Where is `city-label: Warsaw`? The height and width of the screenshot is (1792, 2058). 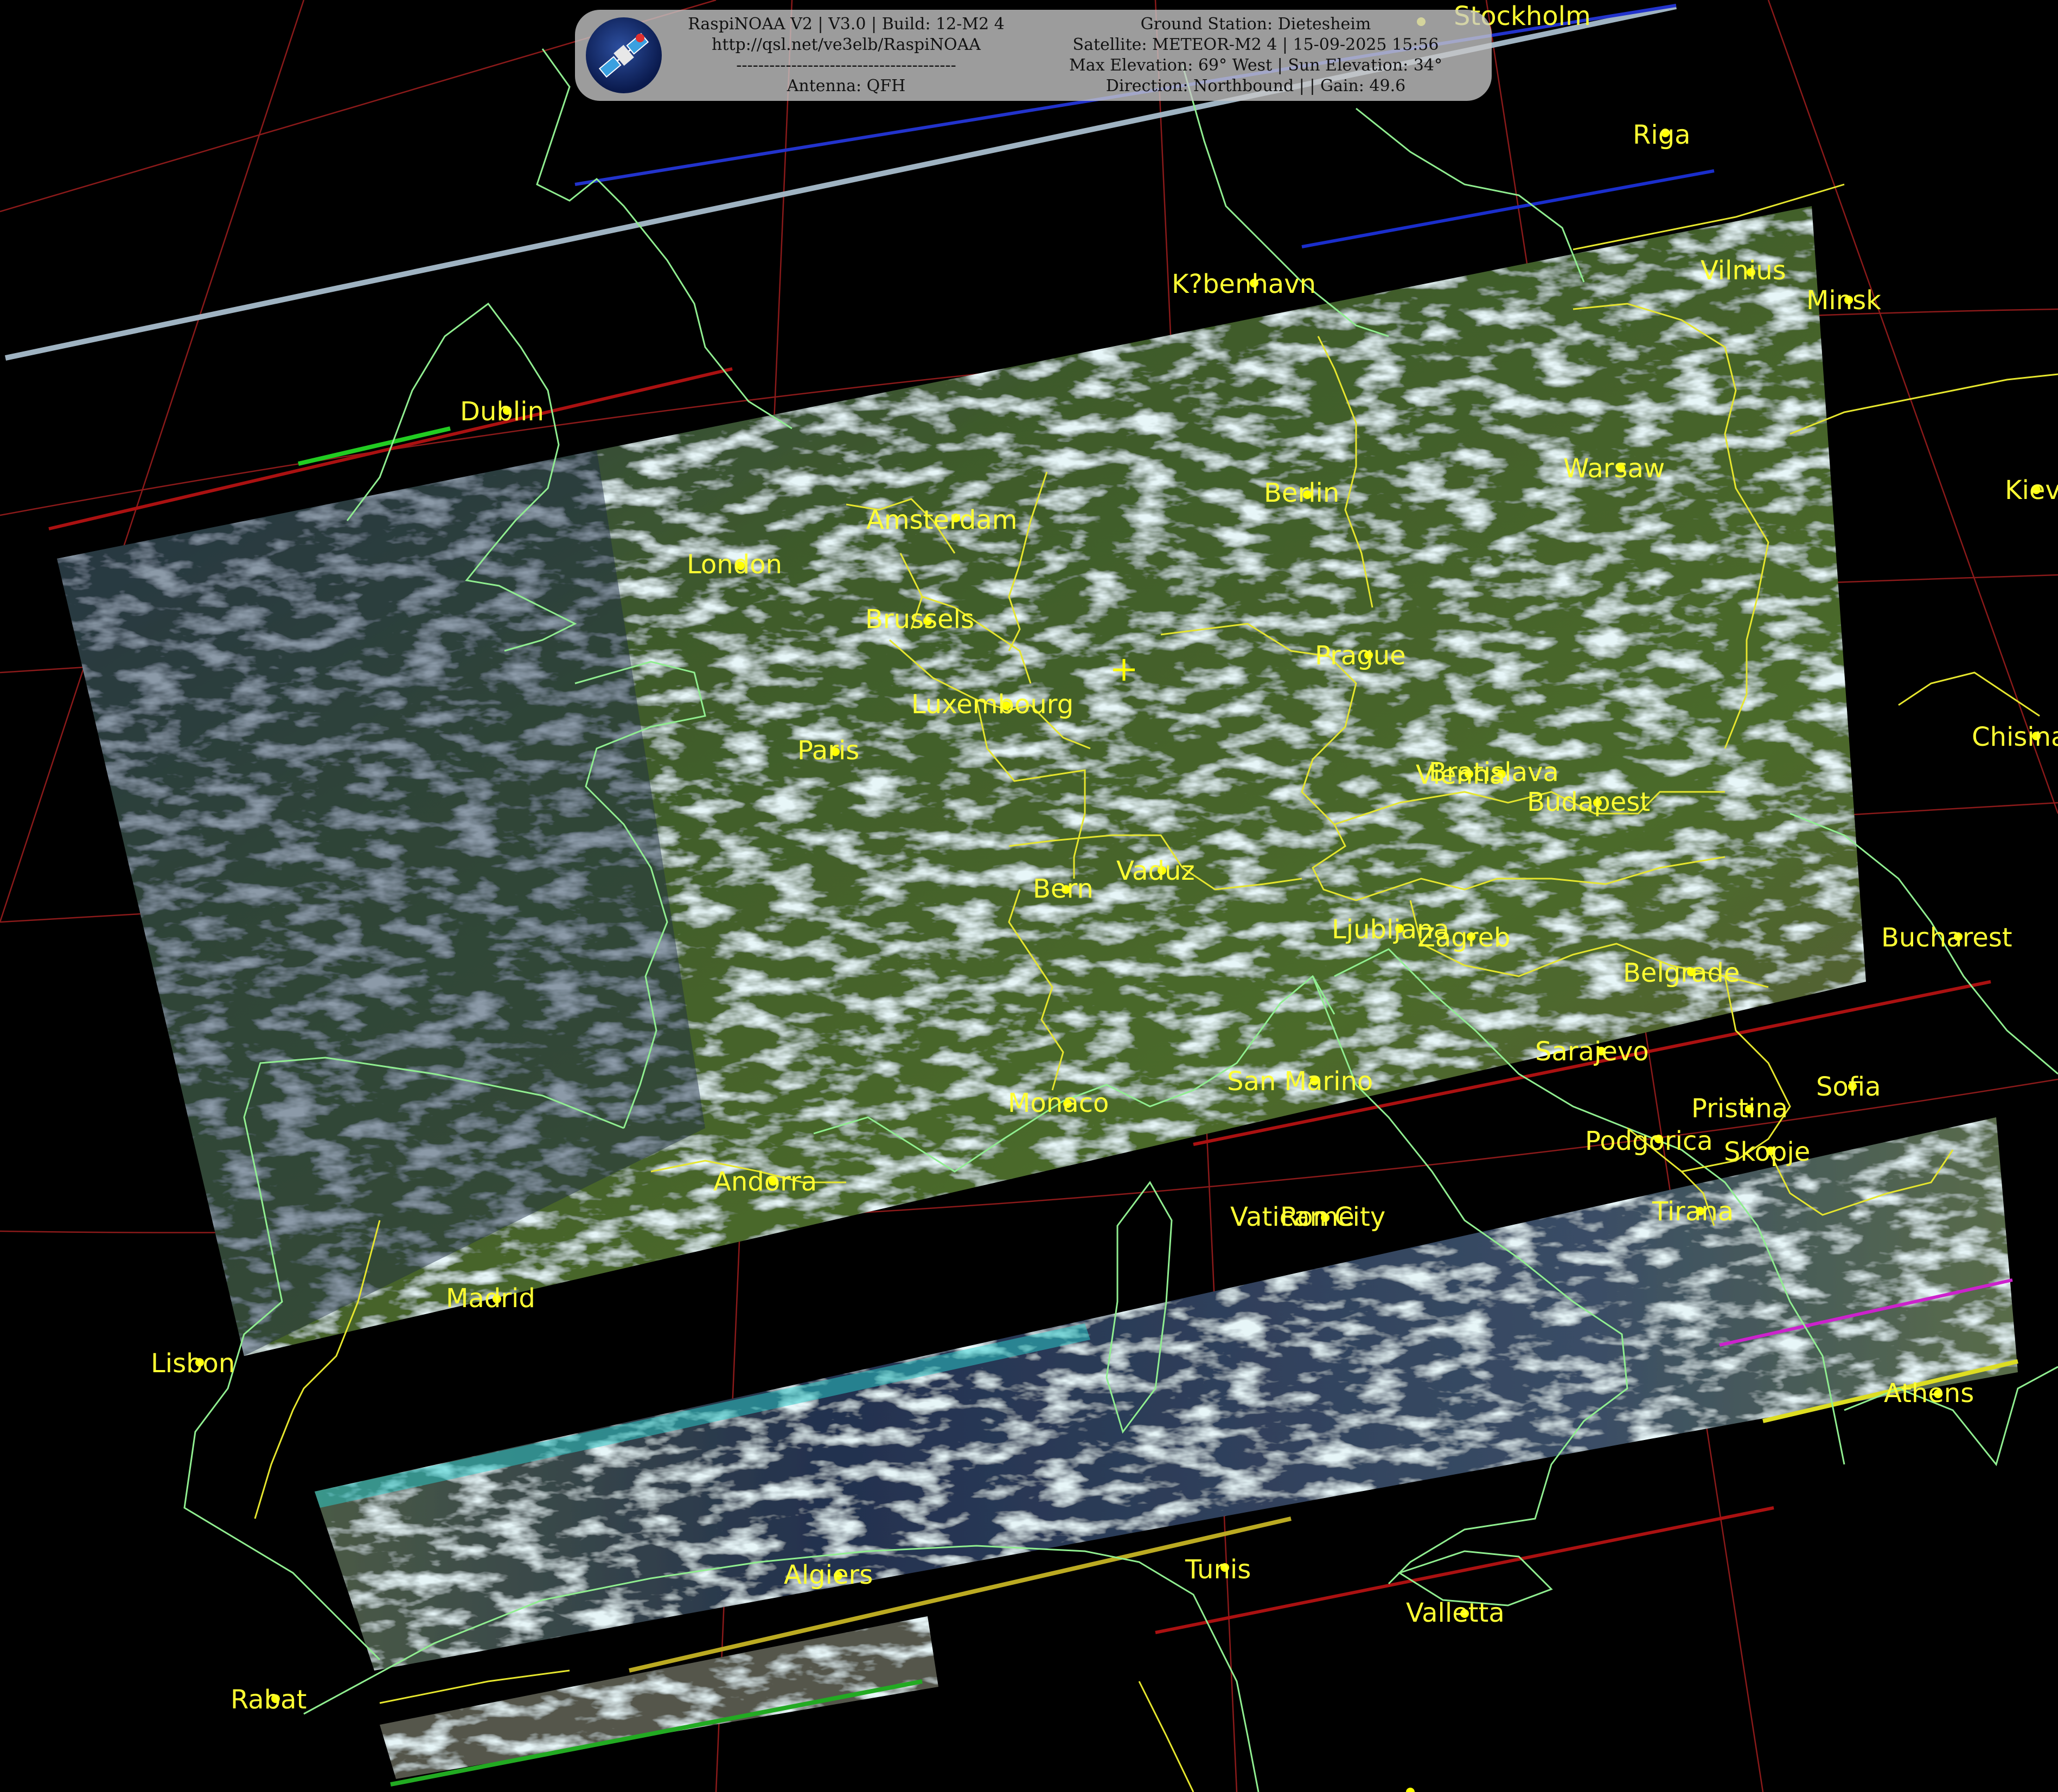 city-label: Warsaw is located at coordinates (1614, 468).